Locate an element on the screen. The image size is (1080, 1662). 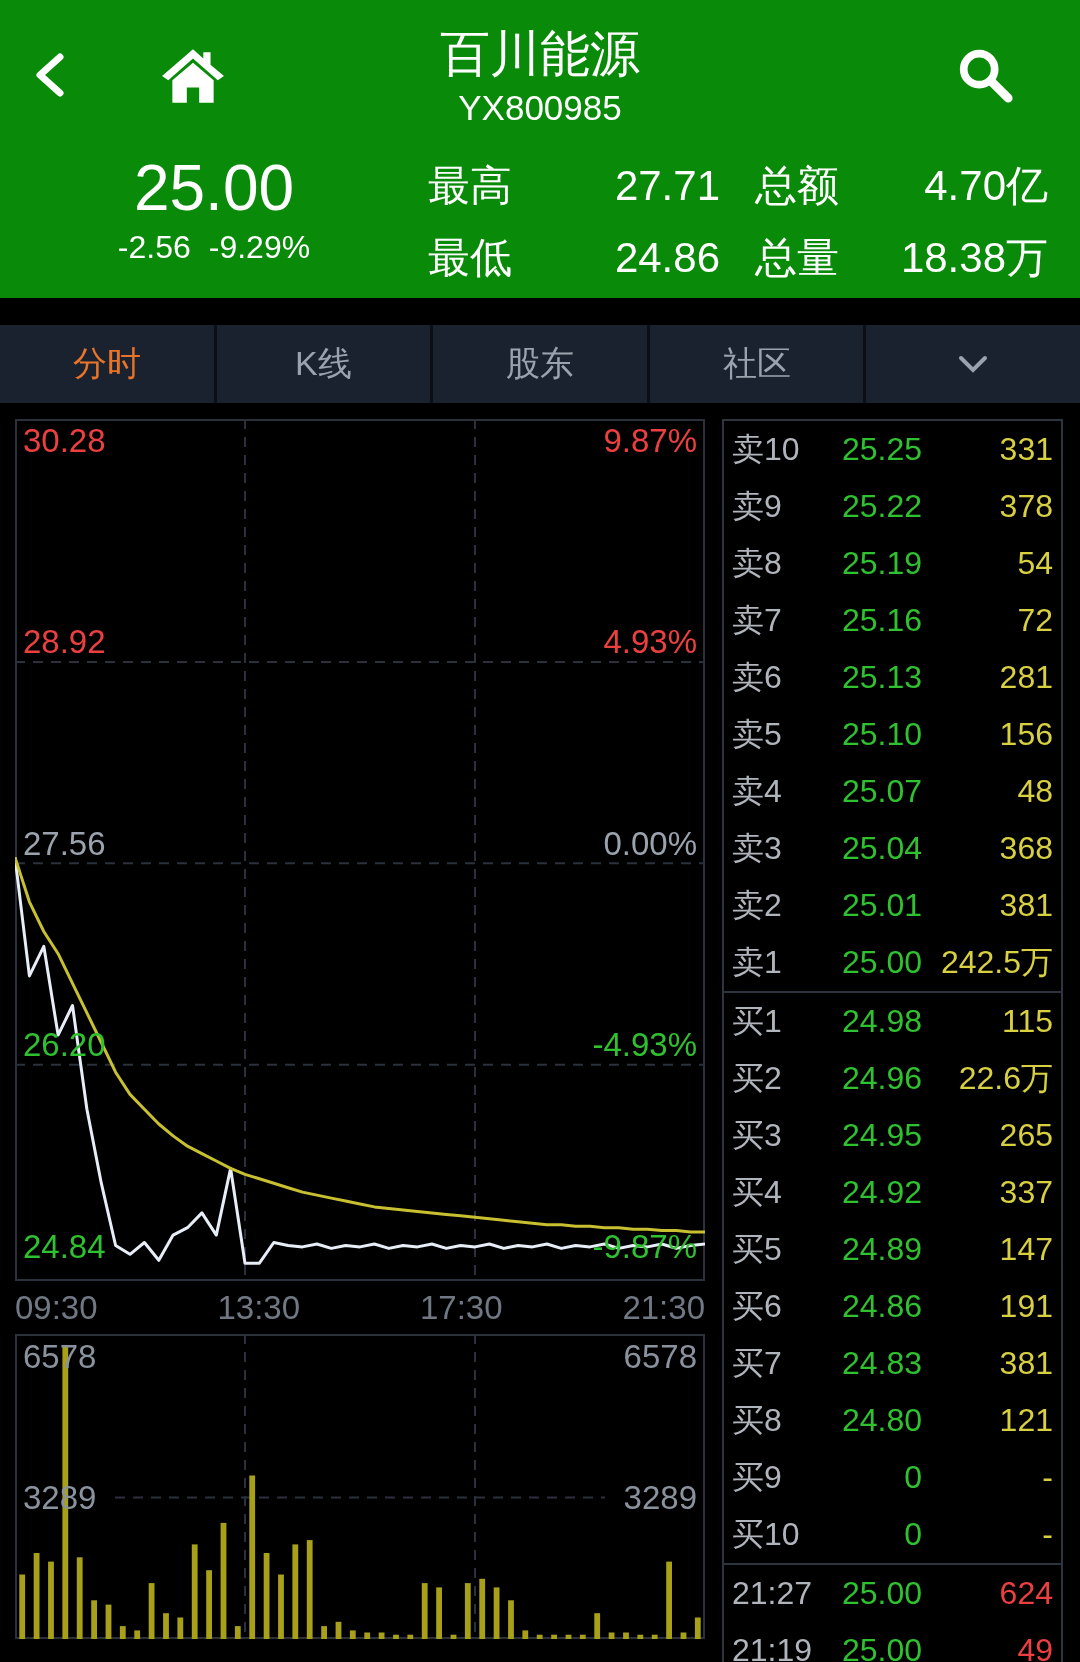
level-label: 买4 is located at coordinates (757, 1192).